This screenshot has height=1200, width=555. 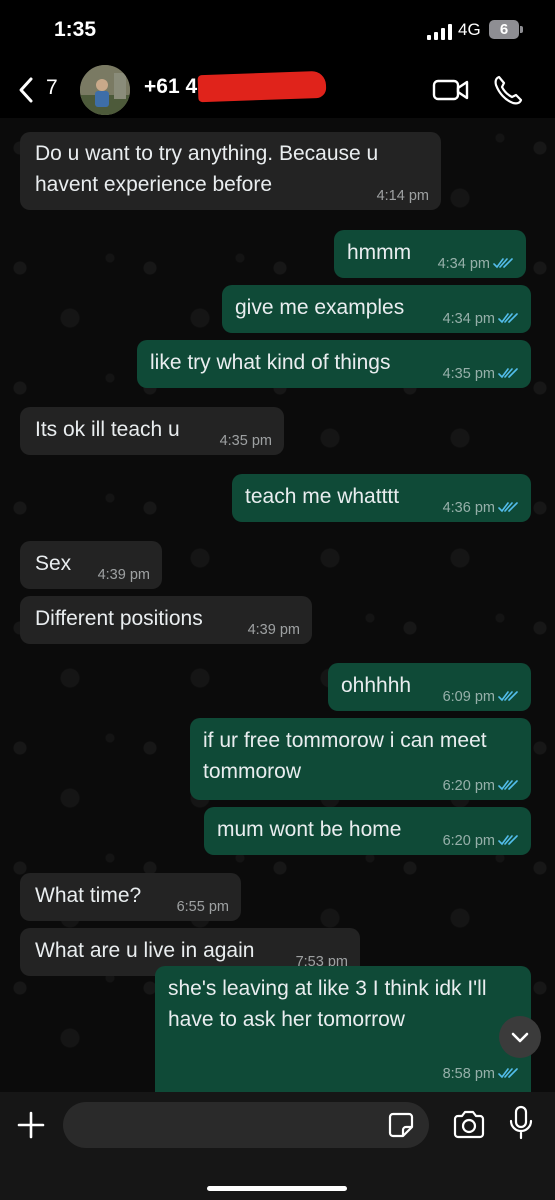 I want to click on phone-call-icon, so click(x=508, y=90).